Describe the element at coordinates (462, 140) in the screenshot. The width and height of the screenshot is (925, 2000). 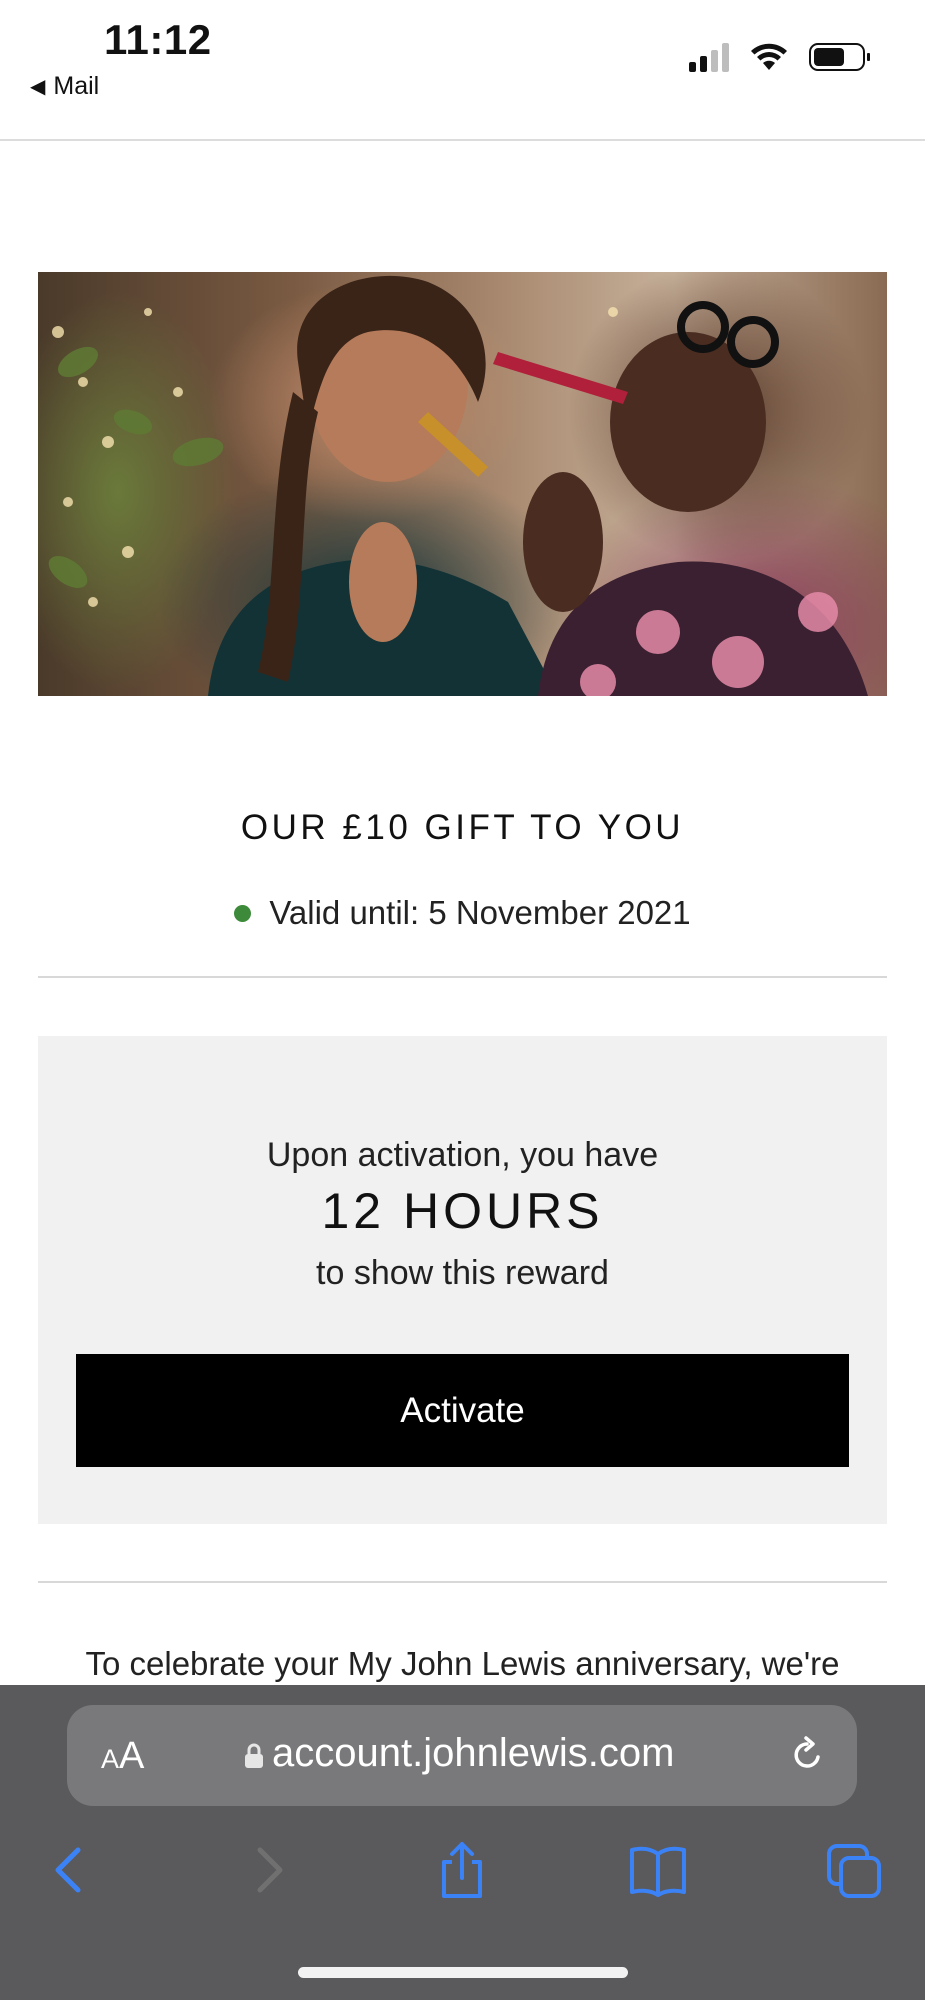
I see `top-divider` at that location.